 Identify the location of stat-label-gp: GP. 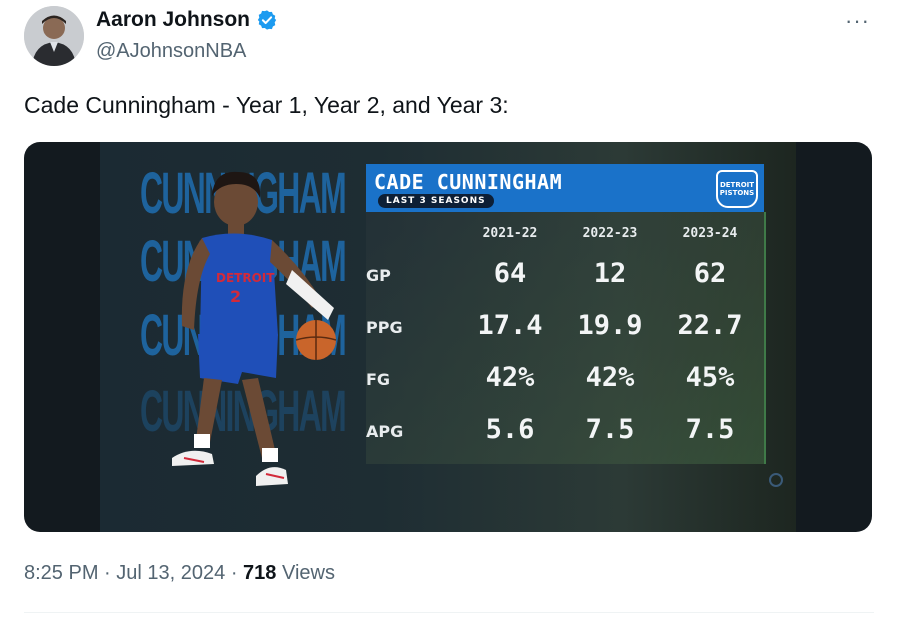
(378, 275).